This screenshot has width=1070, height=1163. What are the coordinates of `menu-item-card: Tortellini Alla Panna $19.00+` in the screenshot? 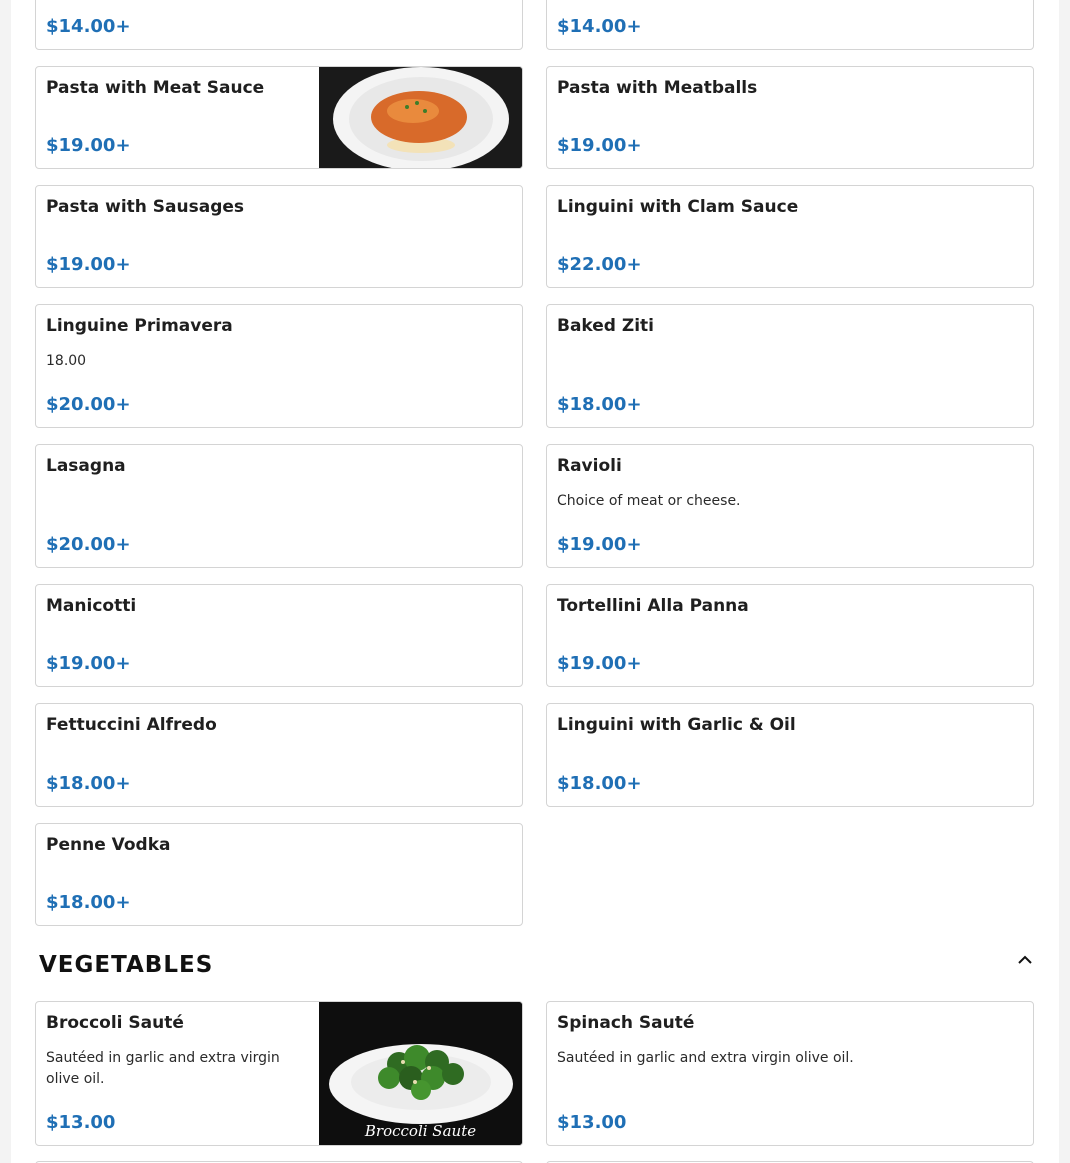 It's located at (790, 635).